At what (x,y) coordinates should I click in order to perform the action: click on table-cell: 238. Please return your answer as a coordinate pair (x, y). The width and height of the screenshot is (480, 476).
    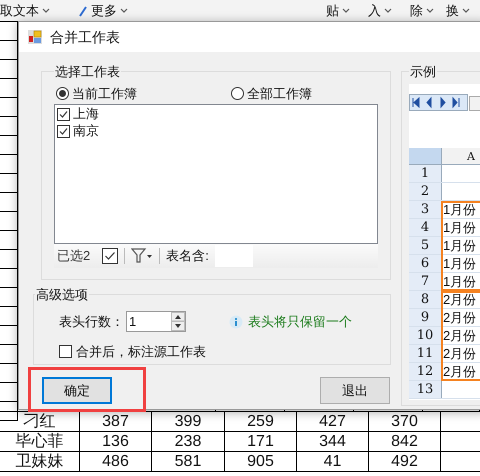
    Looking at the image, I should click on (188, 441).